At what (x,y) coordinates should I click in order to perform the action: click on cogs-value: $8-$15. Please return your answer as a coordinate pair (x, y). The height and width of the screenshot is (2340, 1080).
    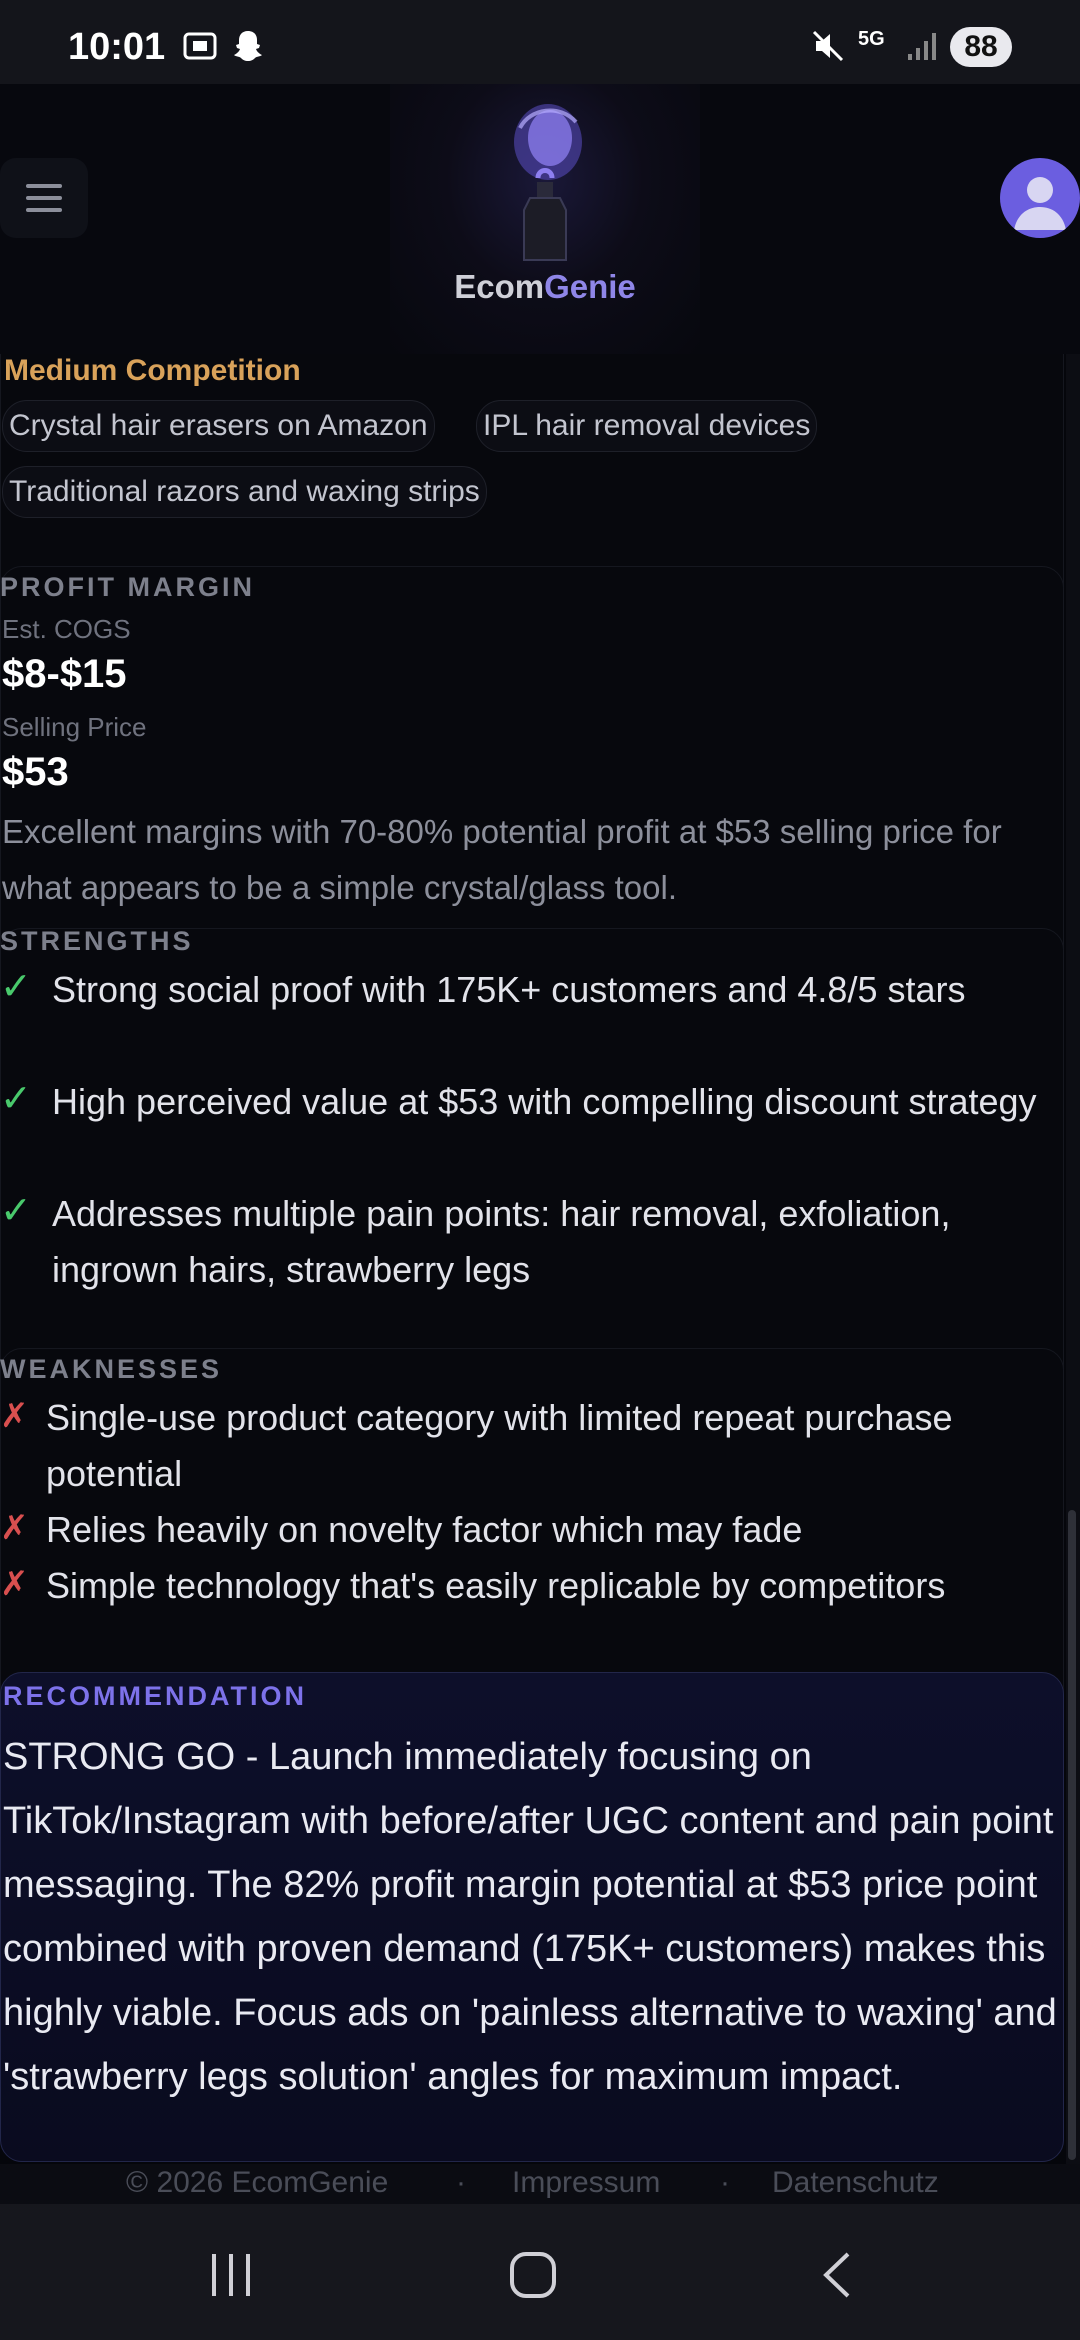
    Looking at the image, I should click on (64, 674).